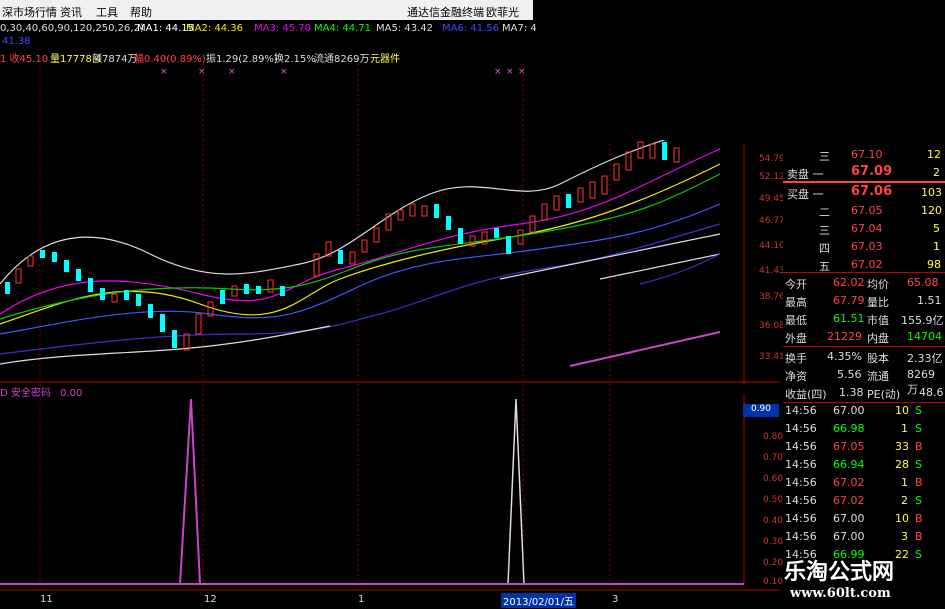  I want to click on sell-level-3: 三 67.10 12, so click(880, 155).